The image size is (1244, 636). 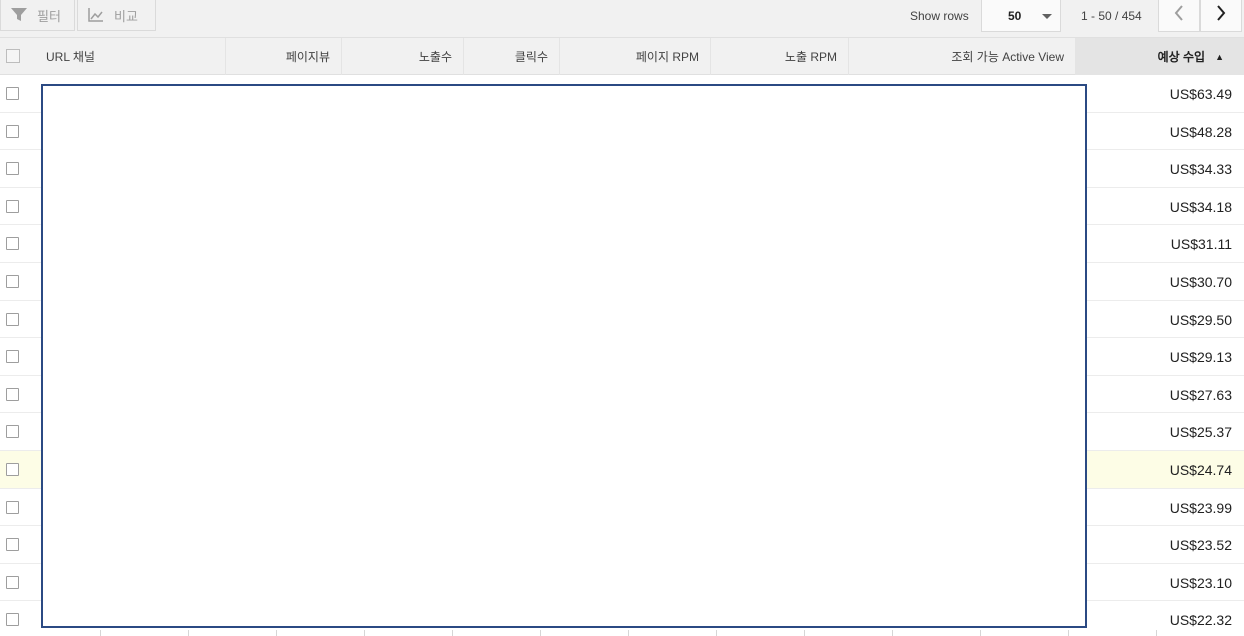 What do you see at coordinates (19, 15) in the screenshot?
I see `filter-icon` at bounding box center [19, 15].